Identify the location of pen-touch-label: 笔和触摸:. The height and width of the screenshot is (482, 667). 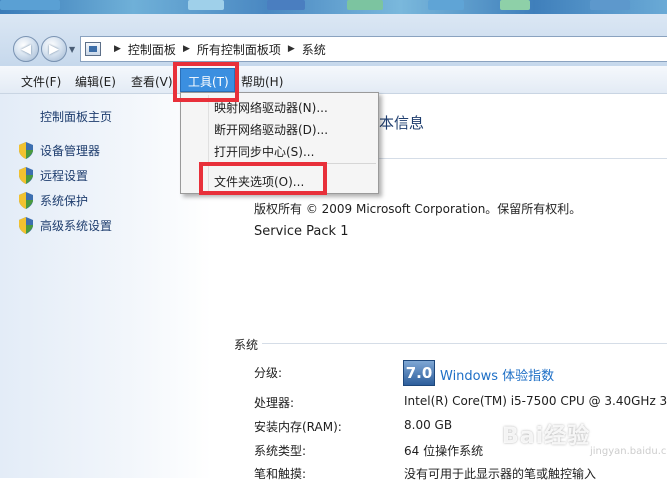
(280, 474).